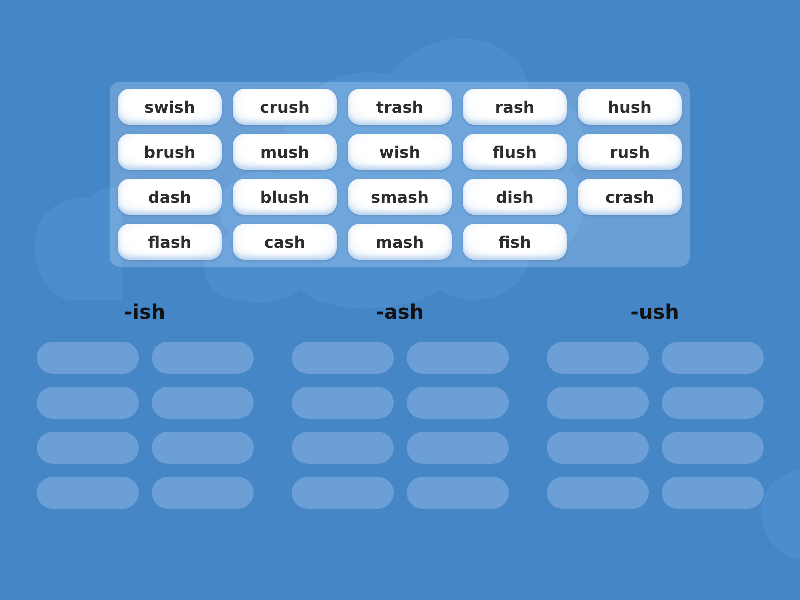 The width and height of the screenshot is (800, 600). What do you see at coordinates (630, 107) in the screenshot?
I see `word-tile: hush` at bounding box center [630, 107].